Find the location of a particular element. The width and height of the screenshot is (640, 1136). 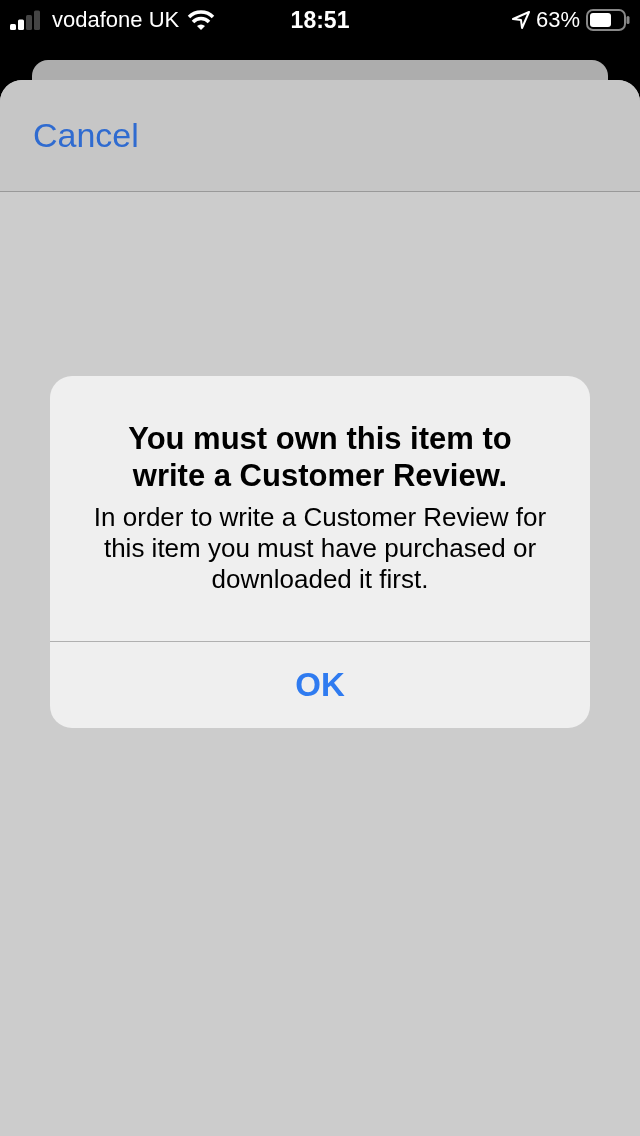

cancel-link: Cancel is located at coordinates (86, 135).